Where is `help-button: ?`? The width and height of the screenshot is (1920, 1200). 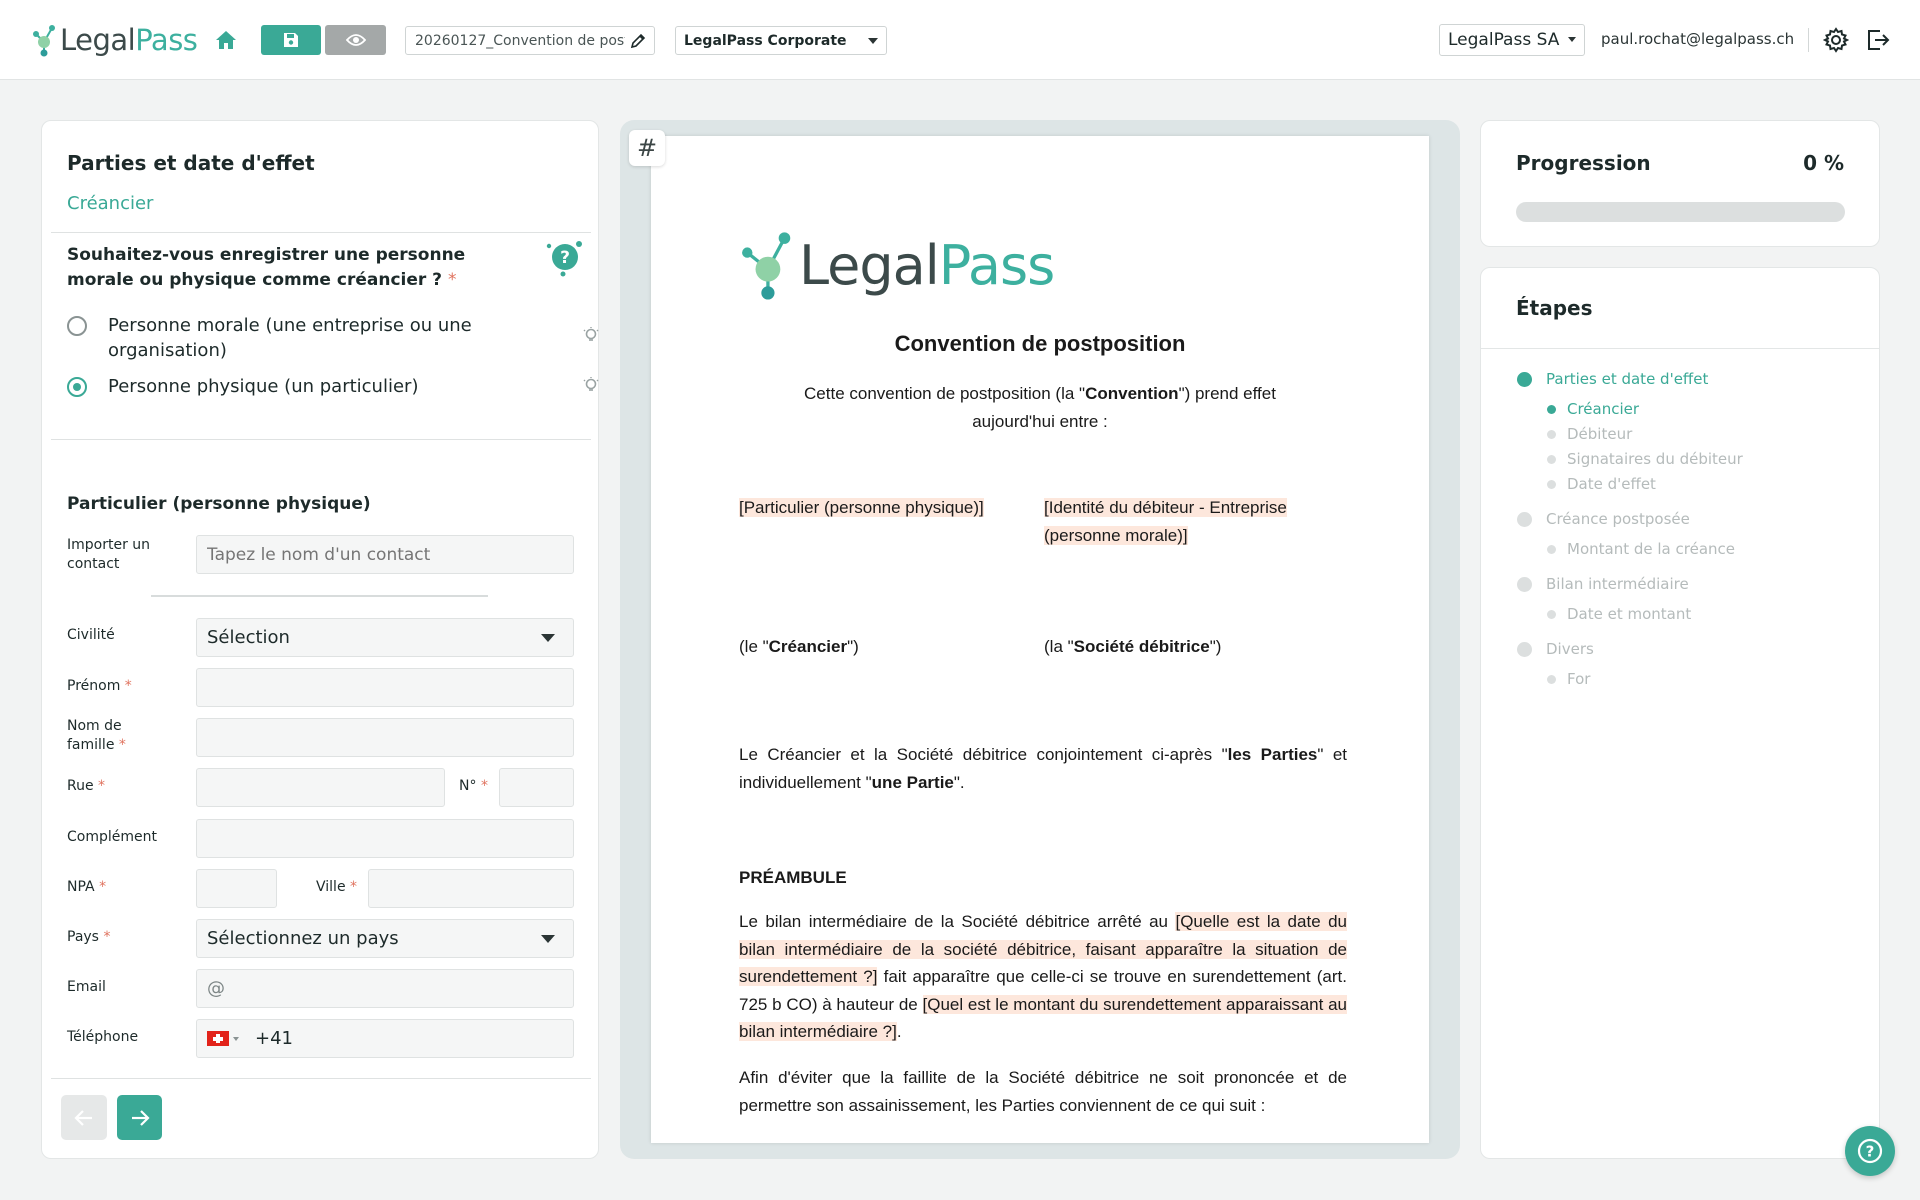
help-button: ? is located at coordinates (1870, 1151).